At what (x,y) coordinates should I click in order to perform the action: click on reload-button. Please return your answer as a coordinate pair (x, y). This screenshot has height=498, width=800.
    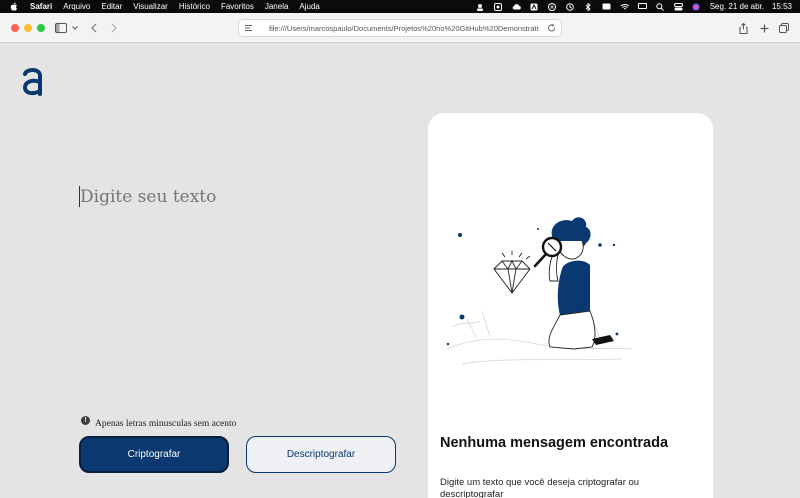
    Looking at the image, I should click on (552, 28).